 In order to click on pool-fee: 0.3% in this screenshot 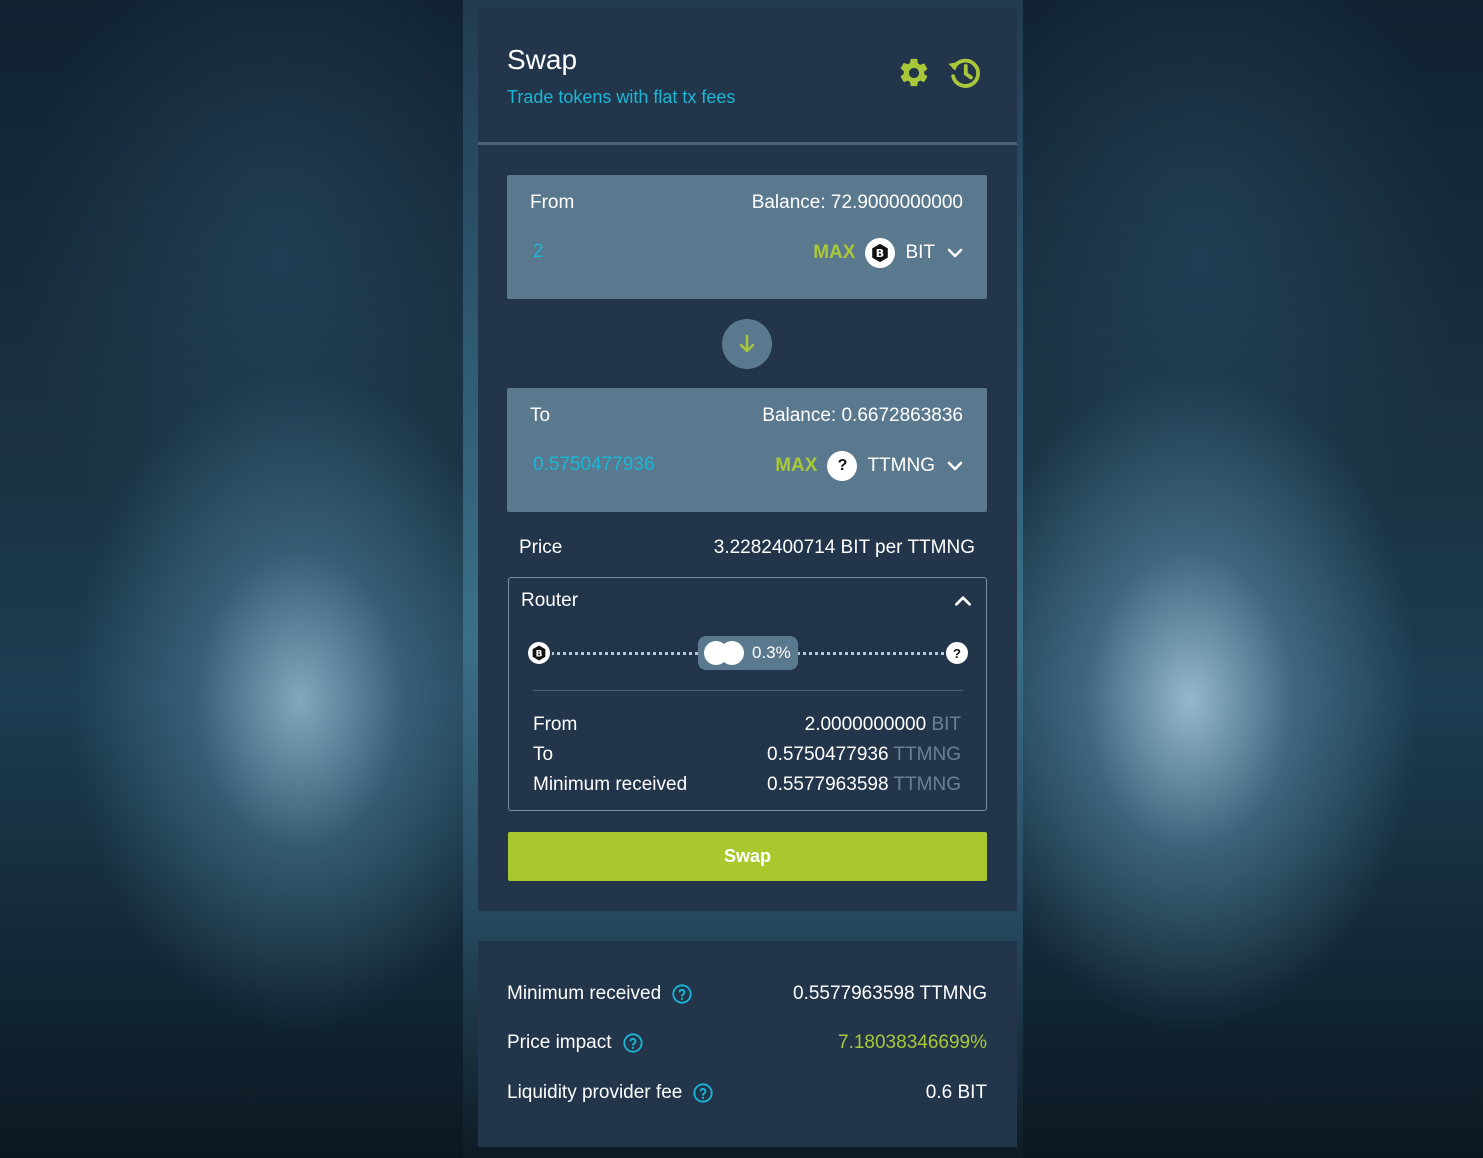, I will do `click(771, 652)`.